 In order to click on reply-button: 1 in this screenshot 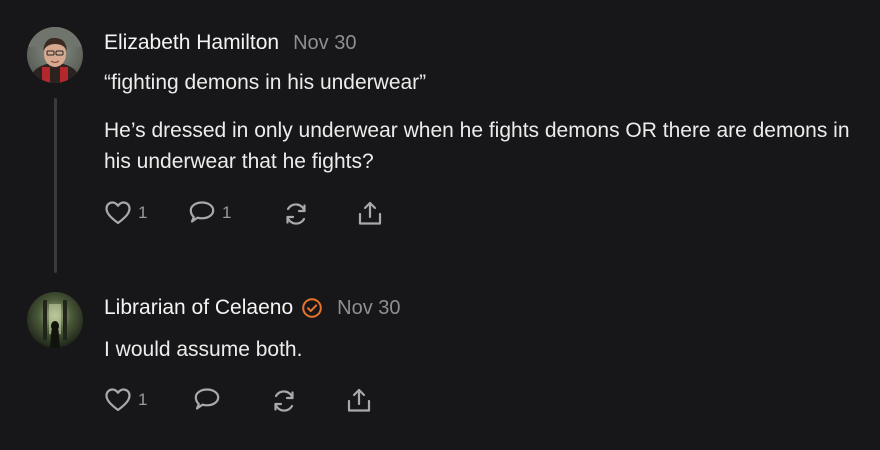, I will do `click(209, 213)`.